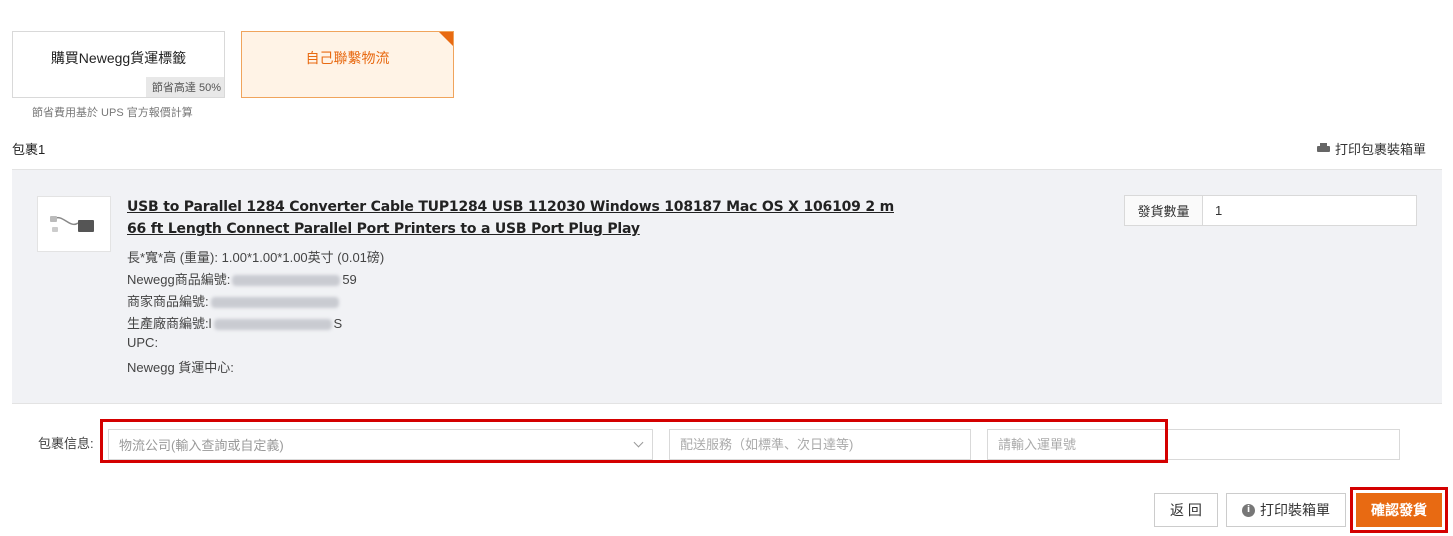 Image resolution: width=1453 pixels, height=536 pixels. What do you see at coordinates (173, 257) in the screenshot?
I see `spec-dimensions-label: 長*寬*高 (重量):` at bounding box center [173, 257].